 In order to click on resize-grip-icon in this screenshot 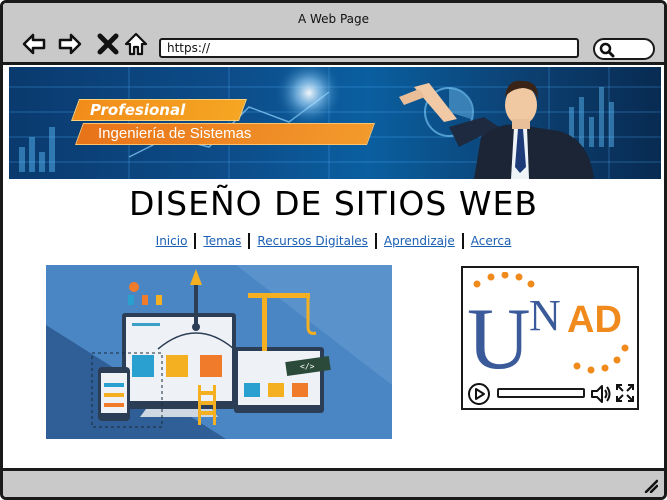, I will do `click(650, 485)`.